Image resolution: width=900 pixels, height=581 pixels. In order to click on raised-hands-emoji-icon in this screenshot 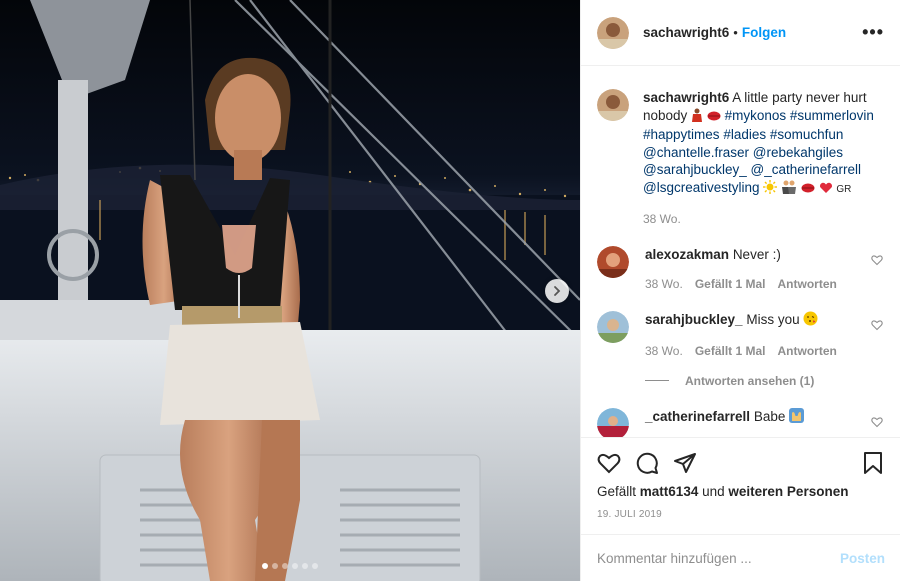, I will do `click(797, 417)`.